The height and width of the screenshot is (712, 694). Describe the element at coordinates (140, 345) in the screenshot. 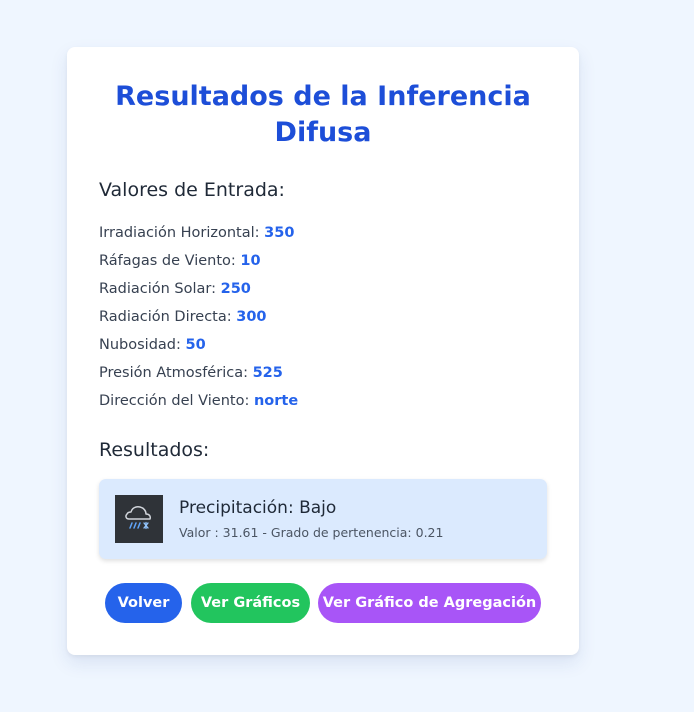

I see `input-label: Nubosidad:` at that location.